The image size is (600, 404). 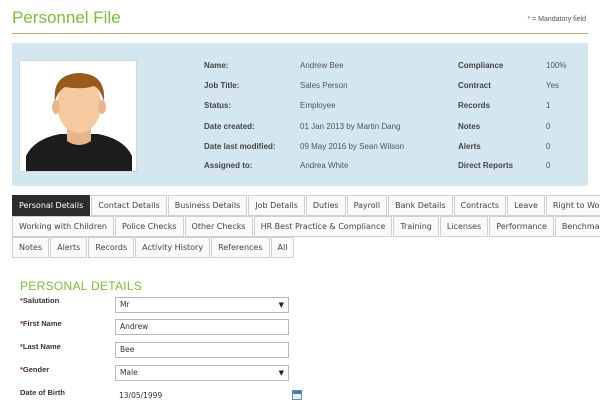 I want to click on job-title-label: Job Title:, so click(x=222, y=85).